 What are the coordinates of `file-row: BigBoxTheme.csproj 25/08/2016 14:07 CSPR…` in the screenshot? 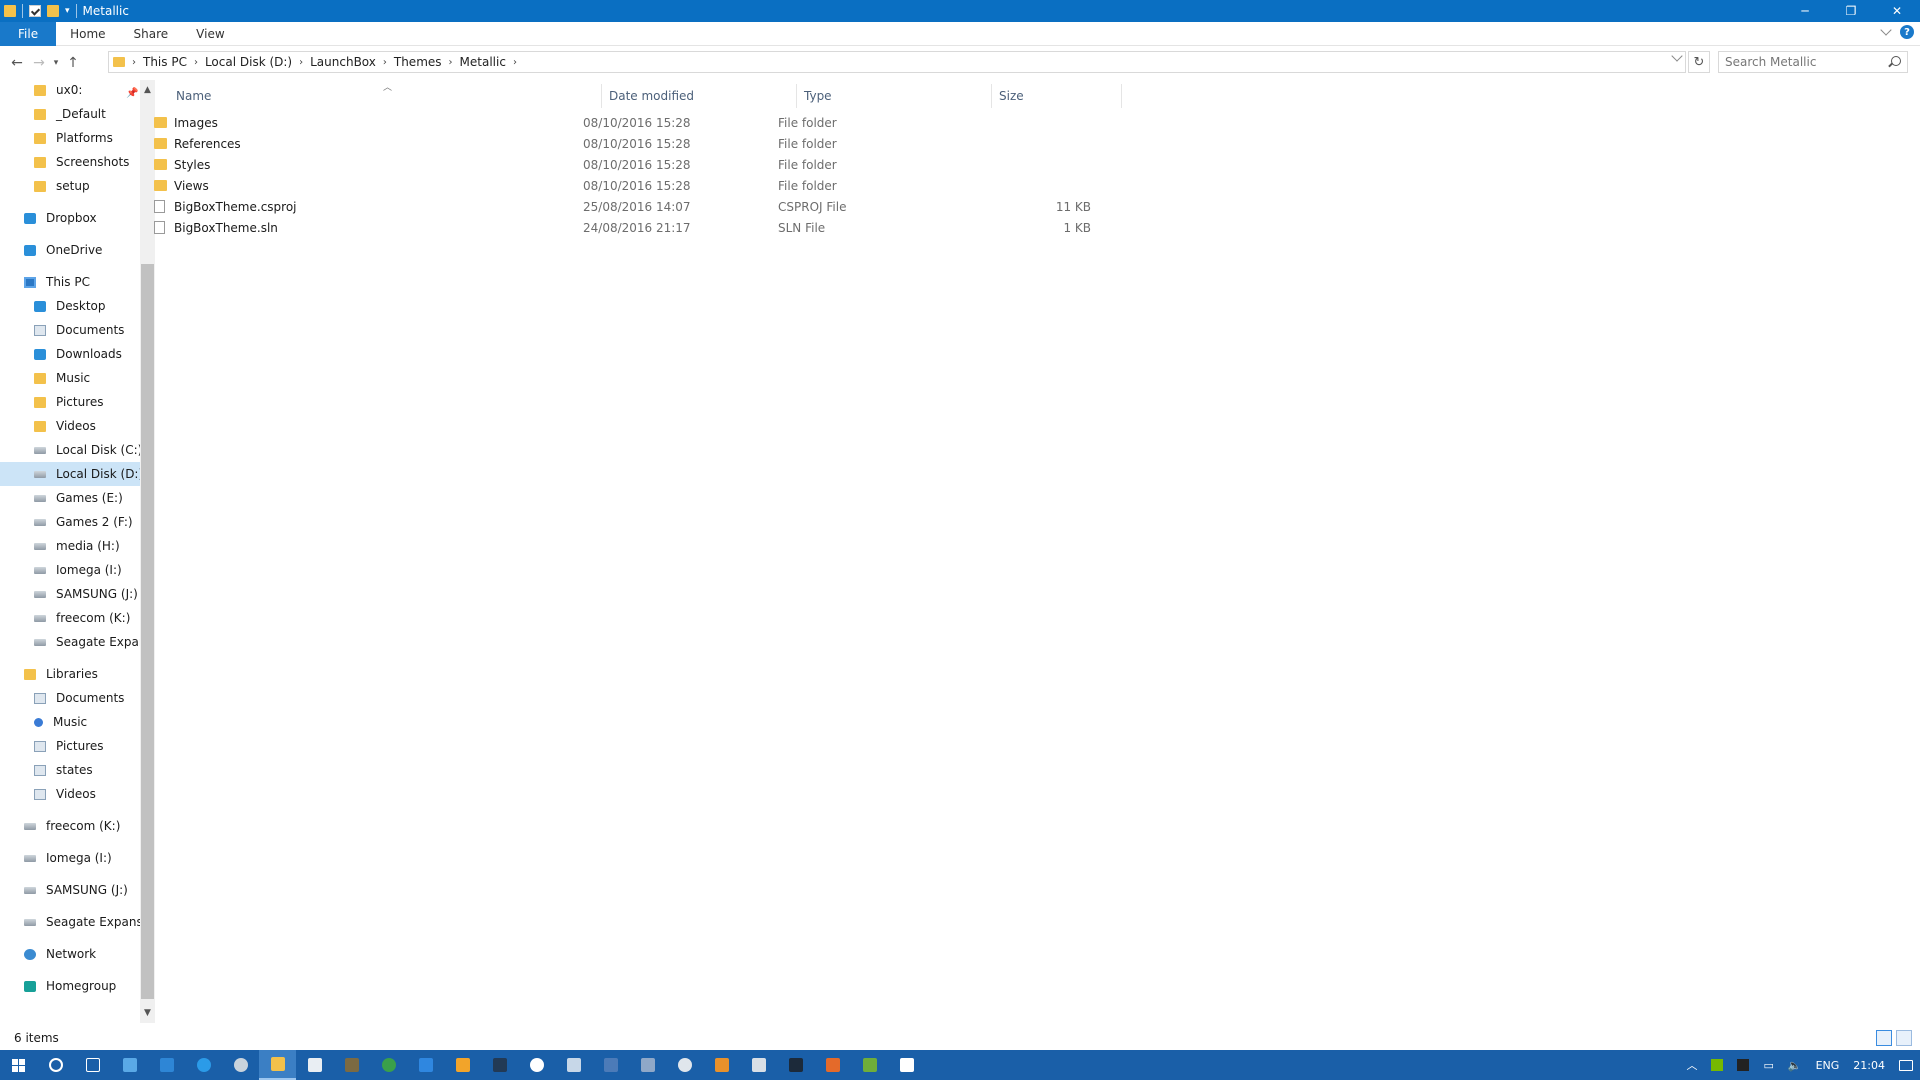 It's located at (701, 207).